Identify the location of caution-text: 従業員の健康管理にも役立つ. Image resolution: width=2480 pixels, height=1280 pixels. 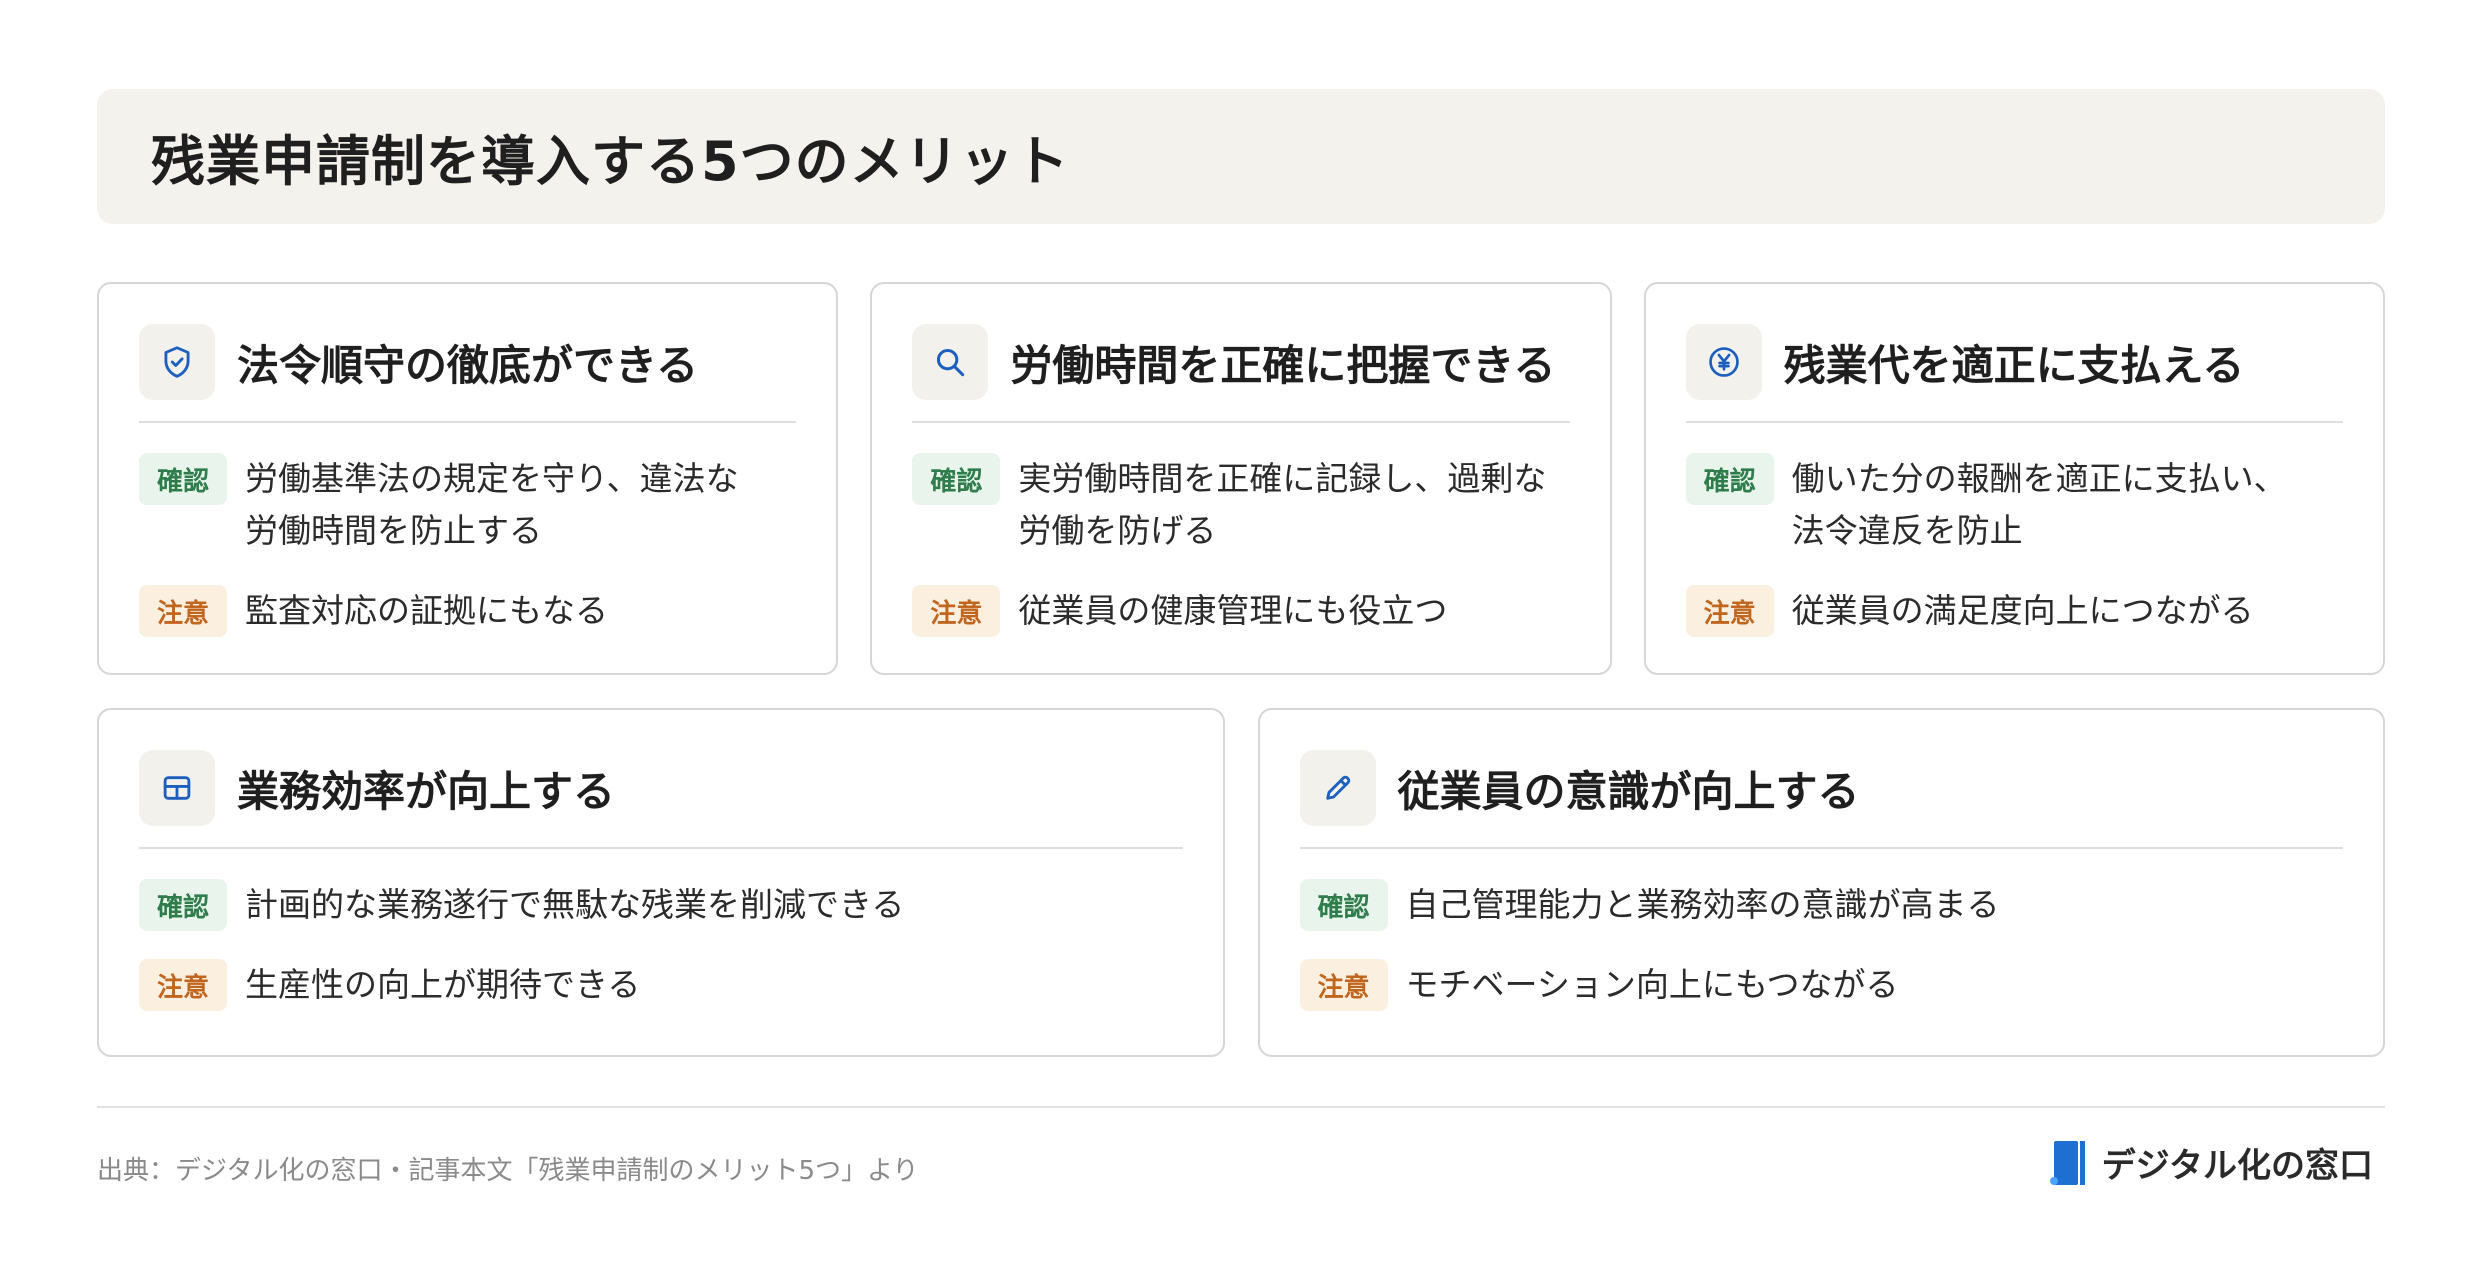
(1233, 610).